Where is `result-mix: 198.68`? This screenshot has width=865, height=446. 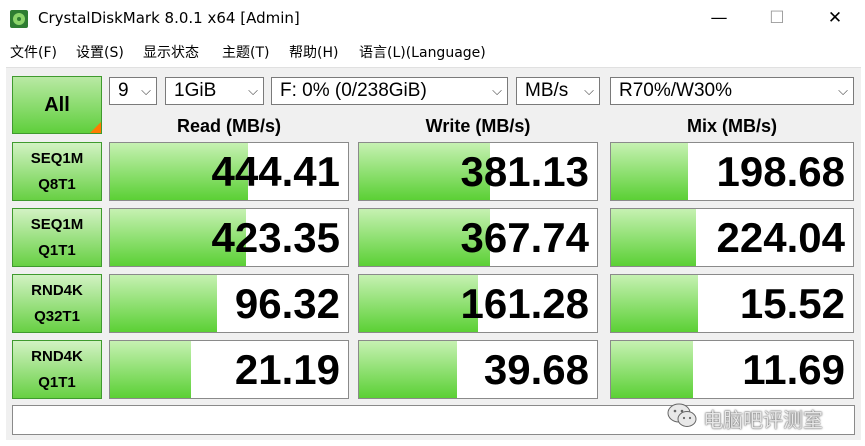
result-mix: 198.68 is located at coordinates (732, 171).